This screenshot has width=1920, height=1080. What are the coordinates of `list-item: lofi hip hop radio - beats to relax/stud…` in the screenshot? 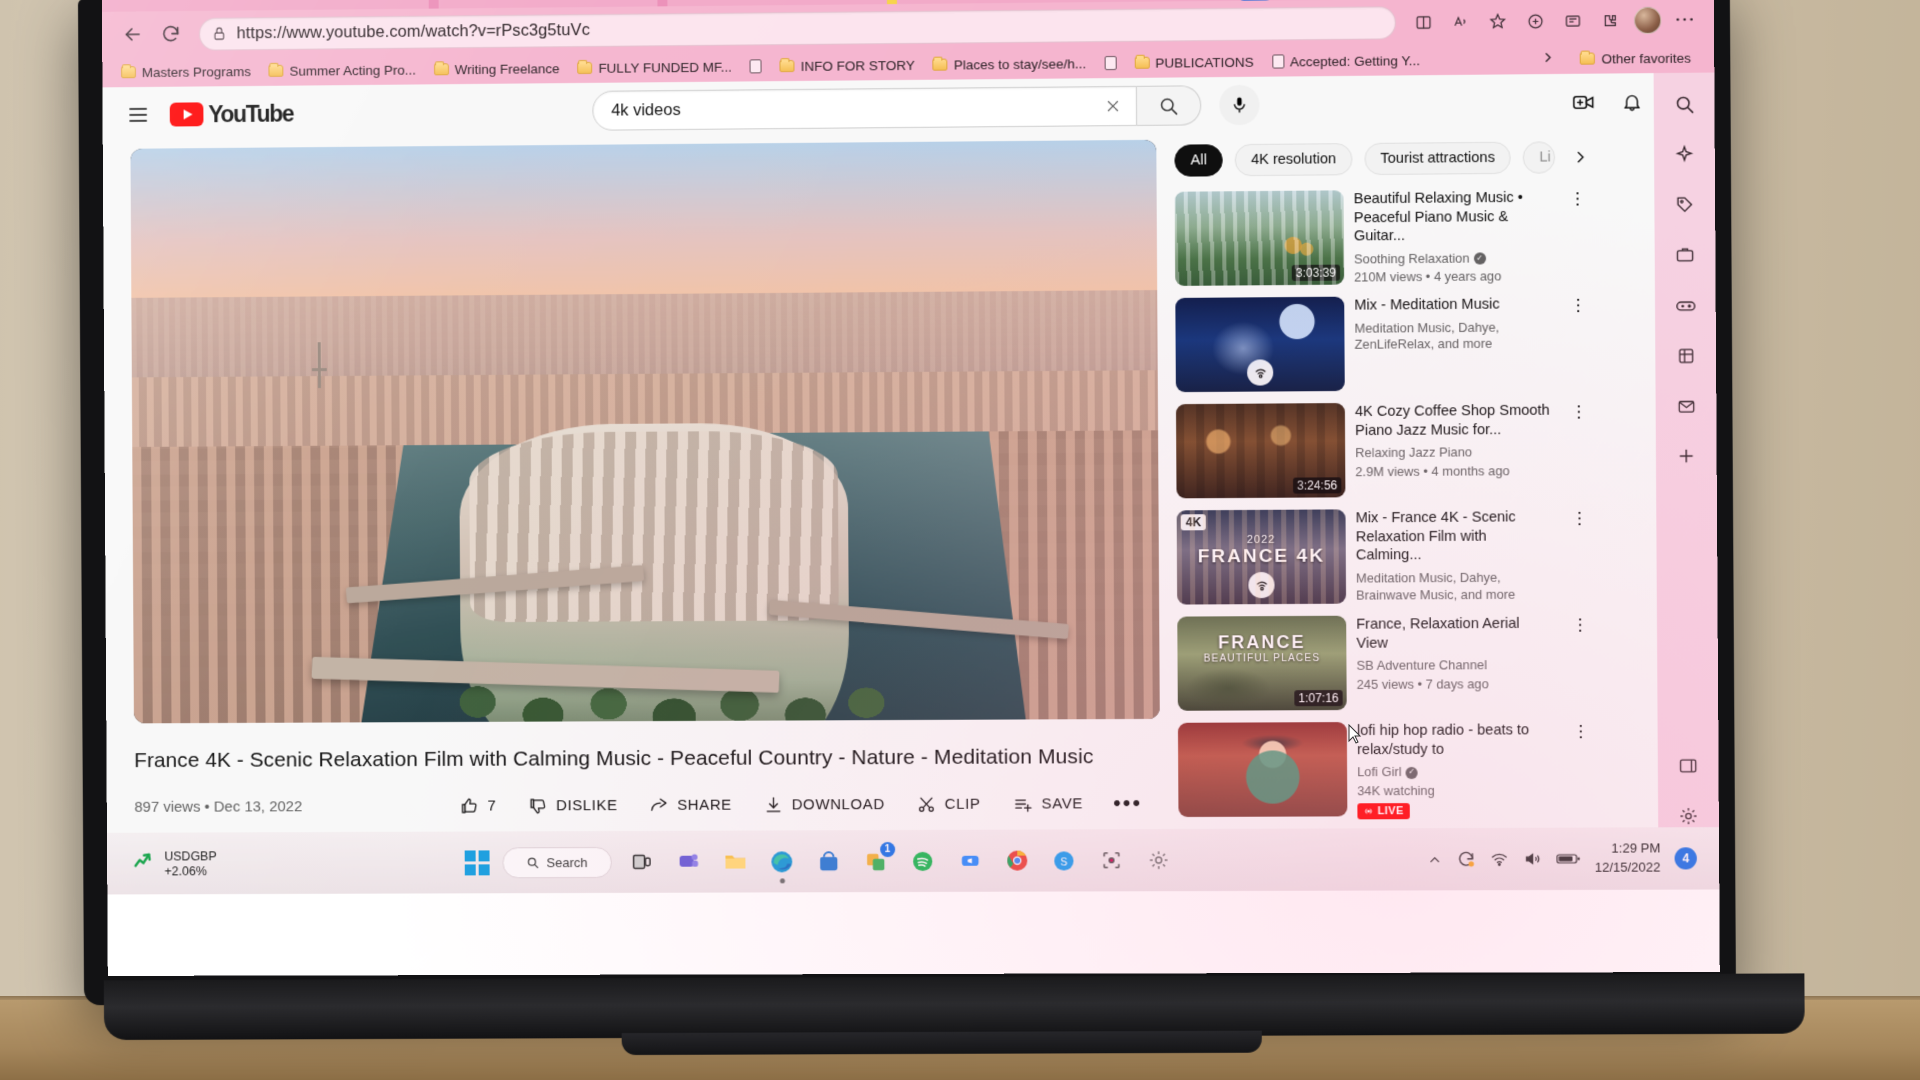 It's located at (1385, 771).